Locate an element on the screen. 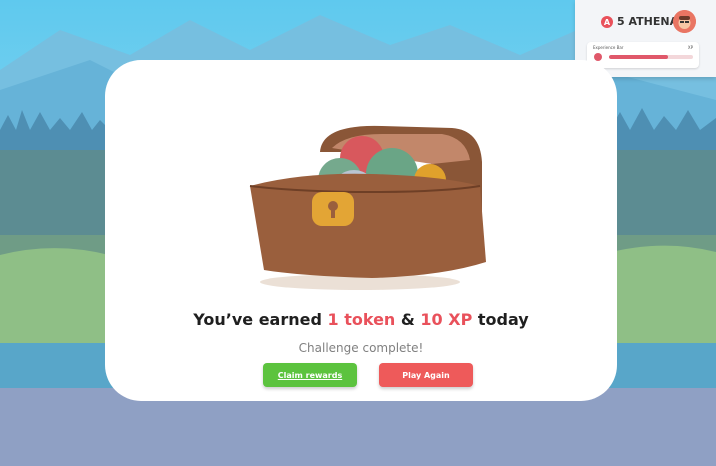  experience-bar-card: Experience Bar XP is located at coordinates (643, 55).